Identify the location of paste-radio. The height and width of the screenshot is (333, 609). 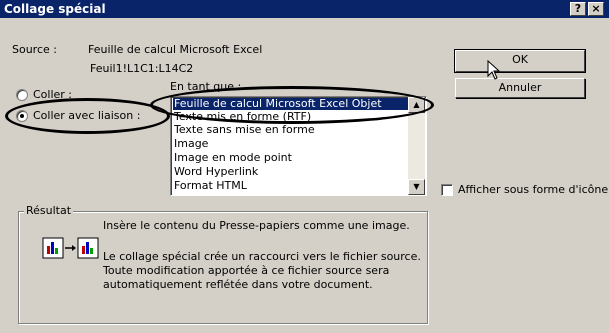
(22, 95).